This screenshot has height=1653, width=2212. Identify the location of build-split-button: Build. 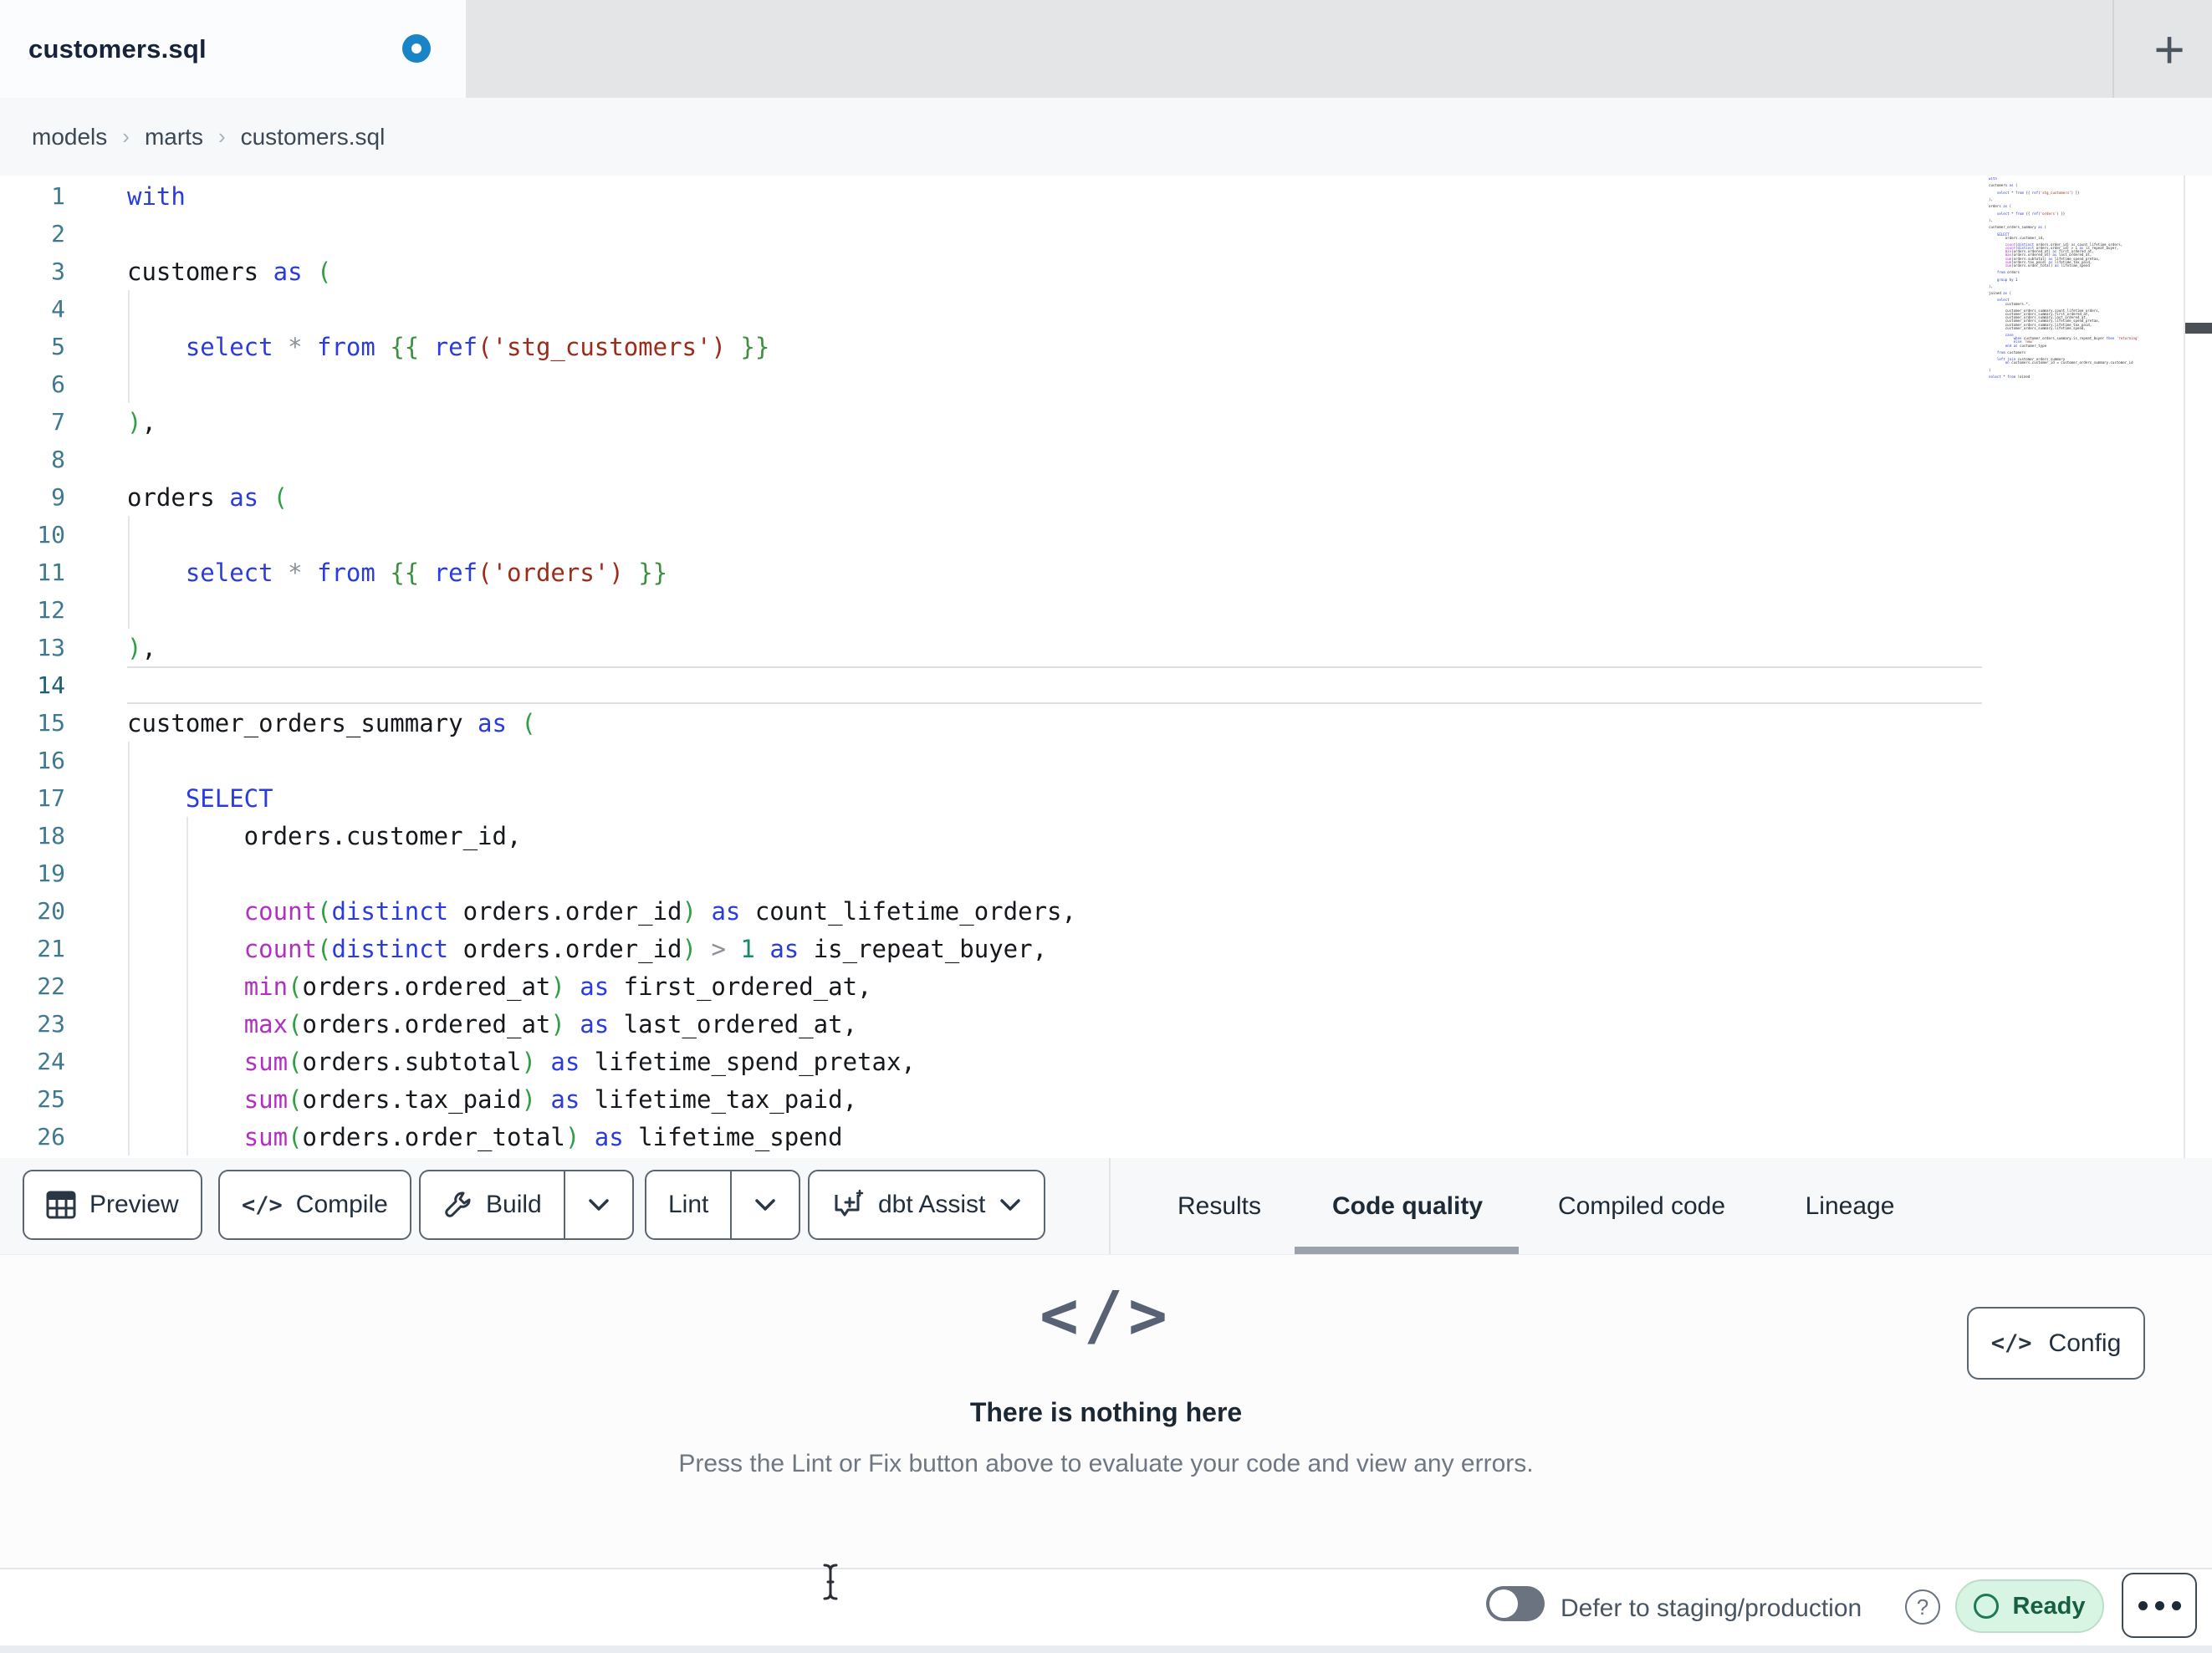
(526, 1205).